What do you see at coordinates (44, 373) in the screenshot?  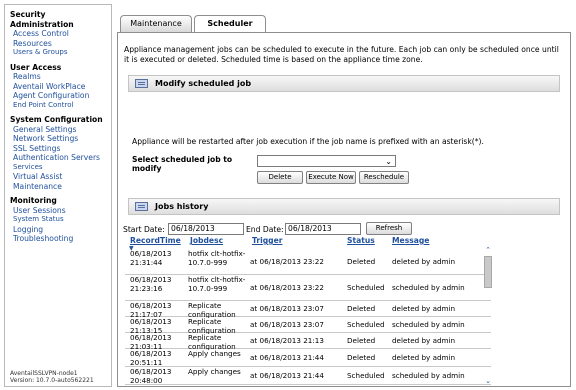 I see `device-name: AventailSSLVPN-node1` at bounding box center [44, 373].